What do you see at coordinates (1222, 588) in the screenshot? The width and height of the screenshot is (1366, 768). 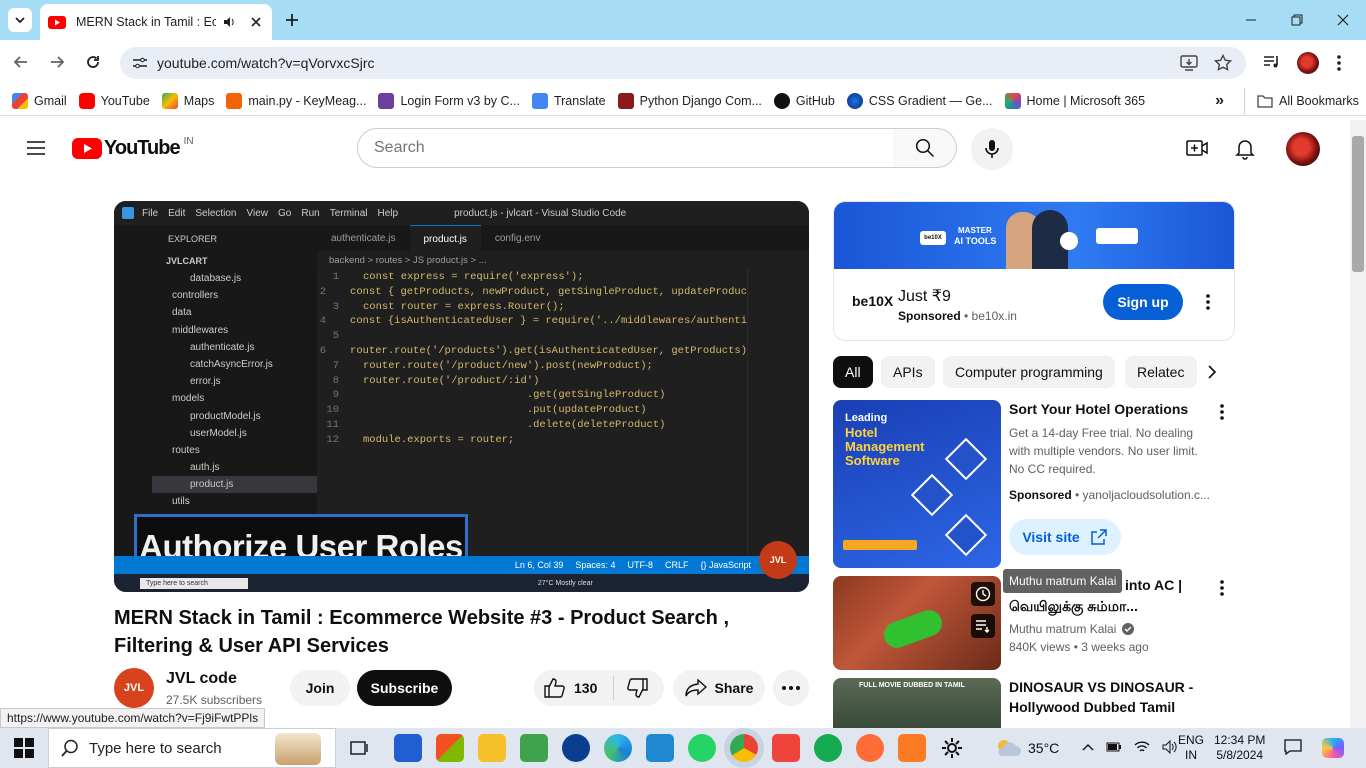 I see `rec-video-menu-icon` at bounding box center [1222, 588].